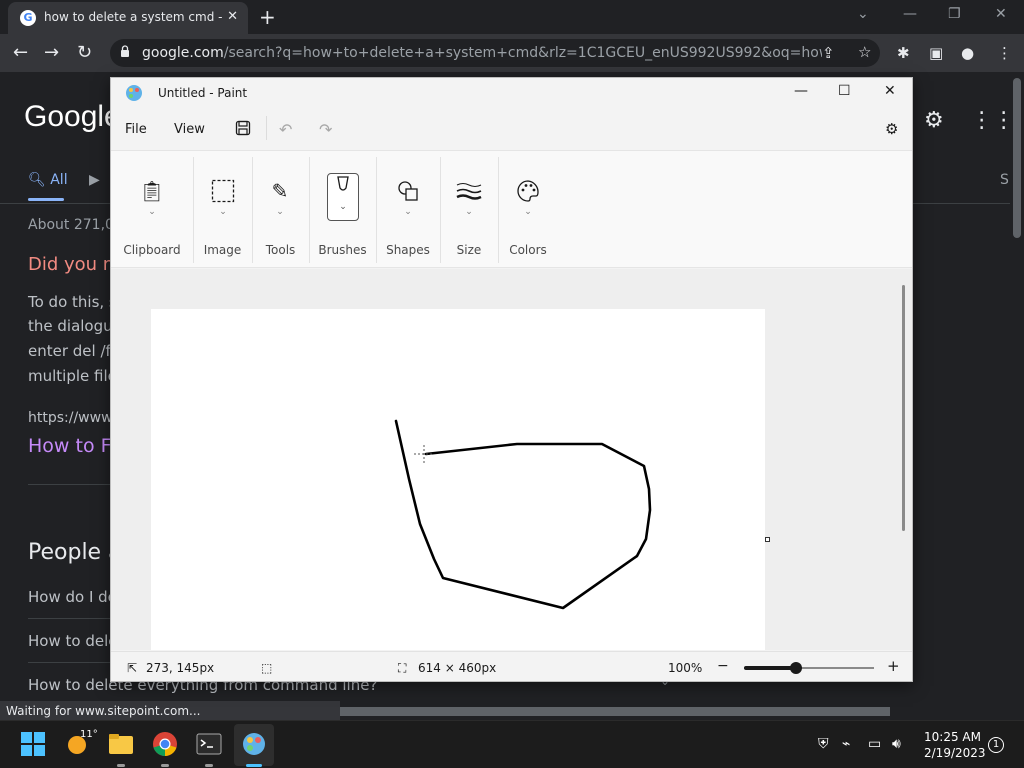  Describe the element at coordinates (402, 668) in the screenshot. I see `canvas-size-icon: ⛶` at that location.